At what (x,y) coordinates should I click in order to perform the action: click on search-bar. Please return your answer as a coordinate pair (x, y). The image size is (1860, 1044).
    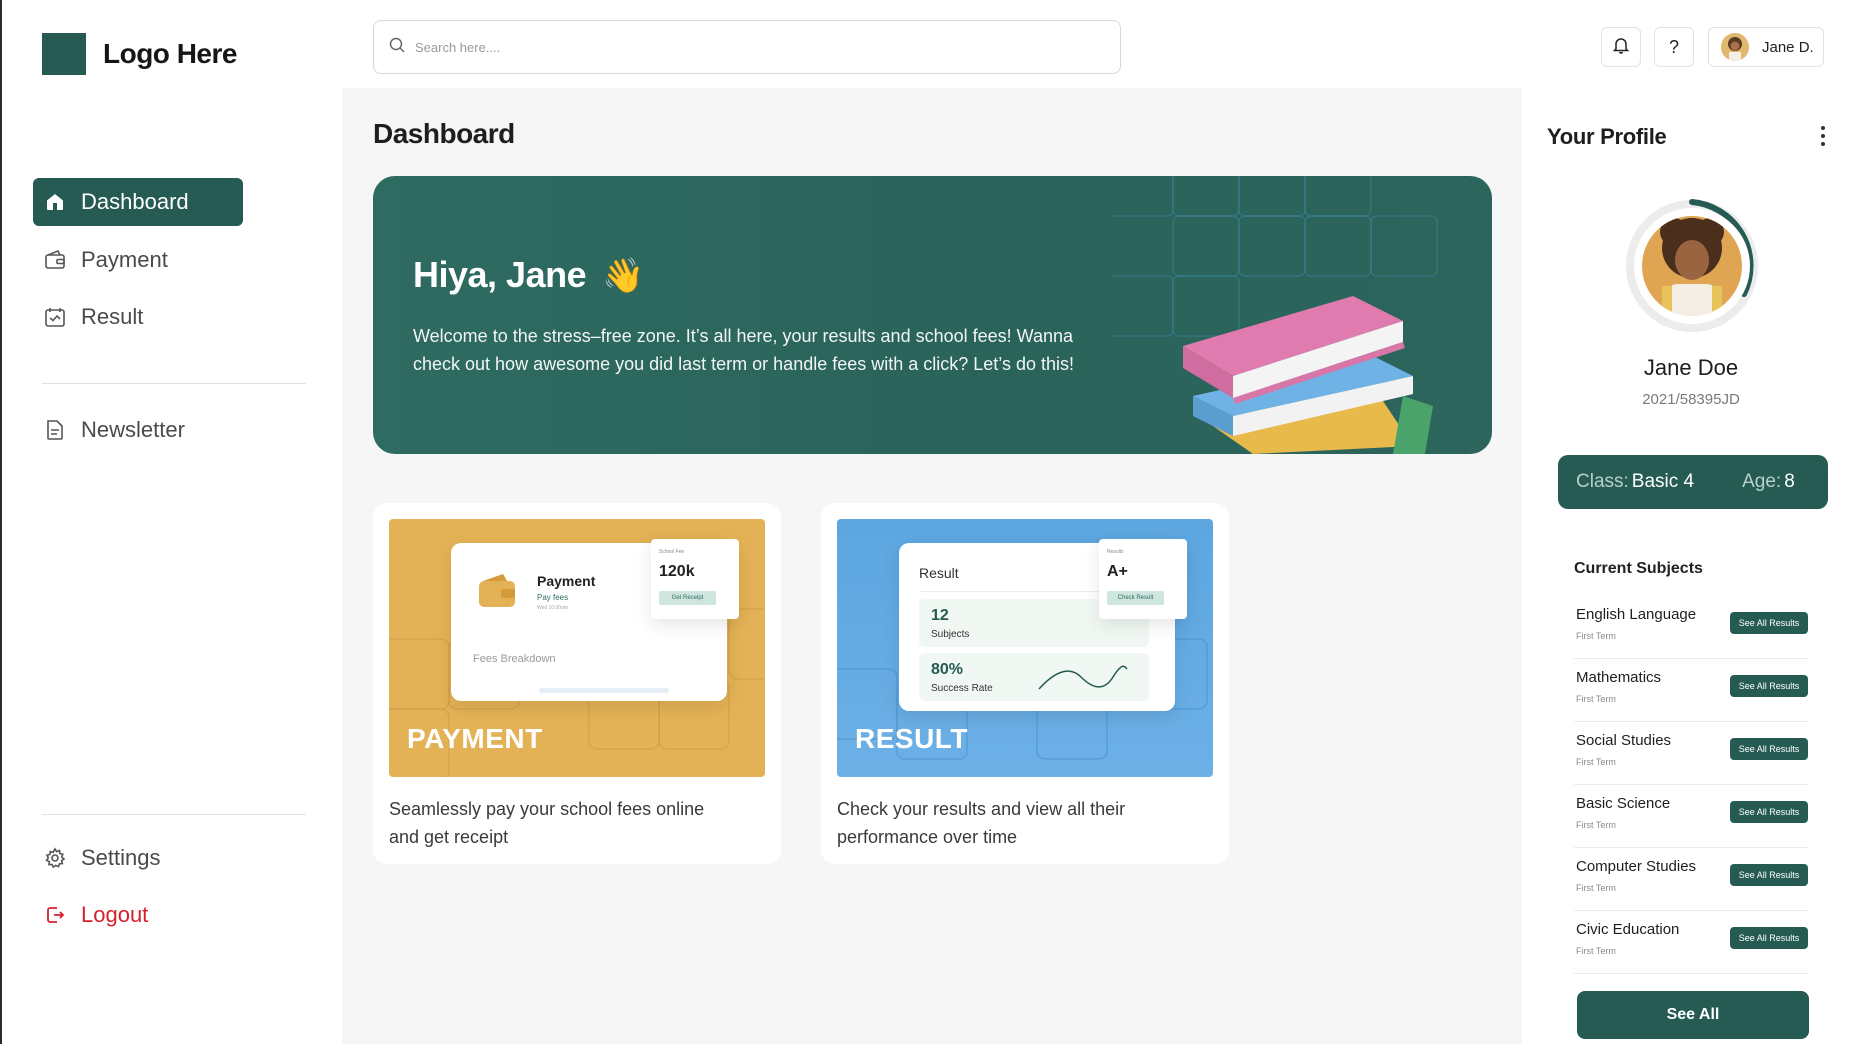
    Looking at the image, I should click on (747, 47).